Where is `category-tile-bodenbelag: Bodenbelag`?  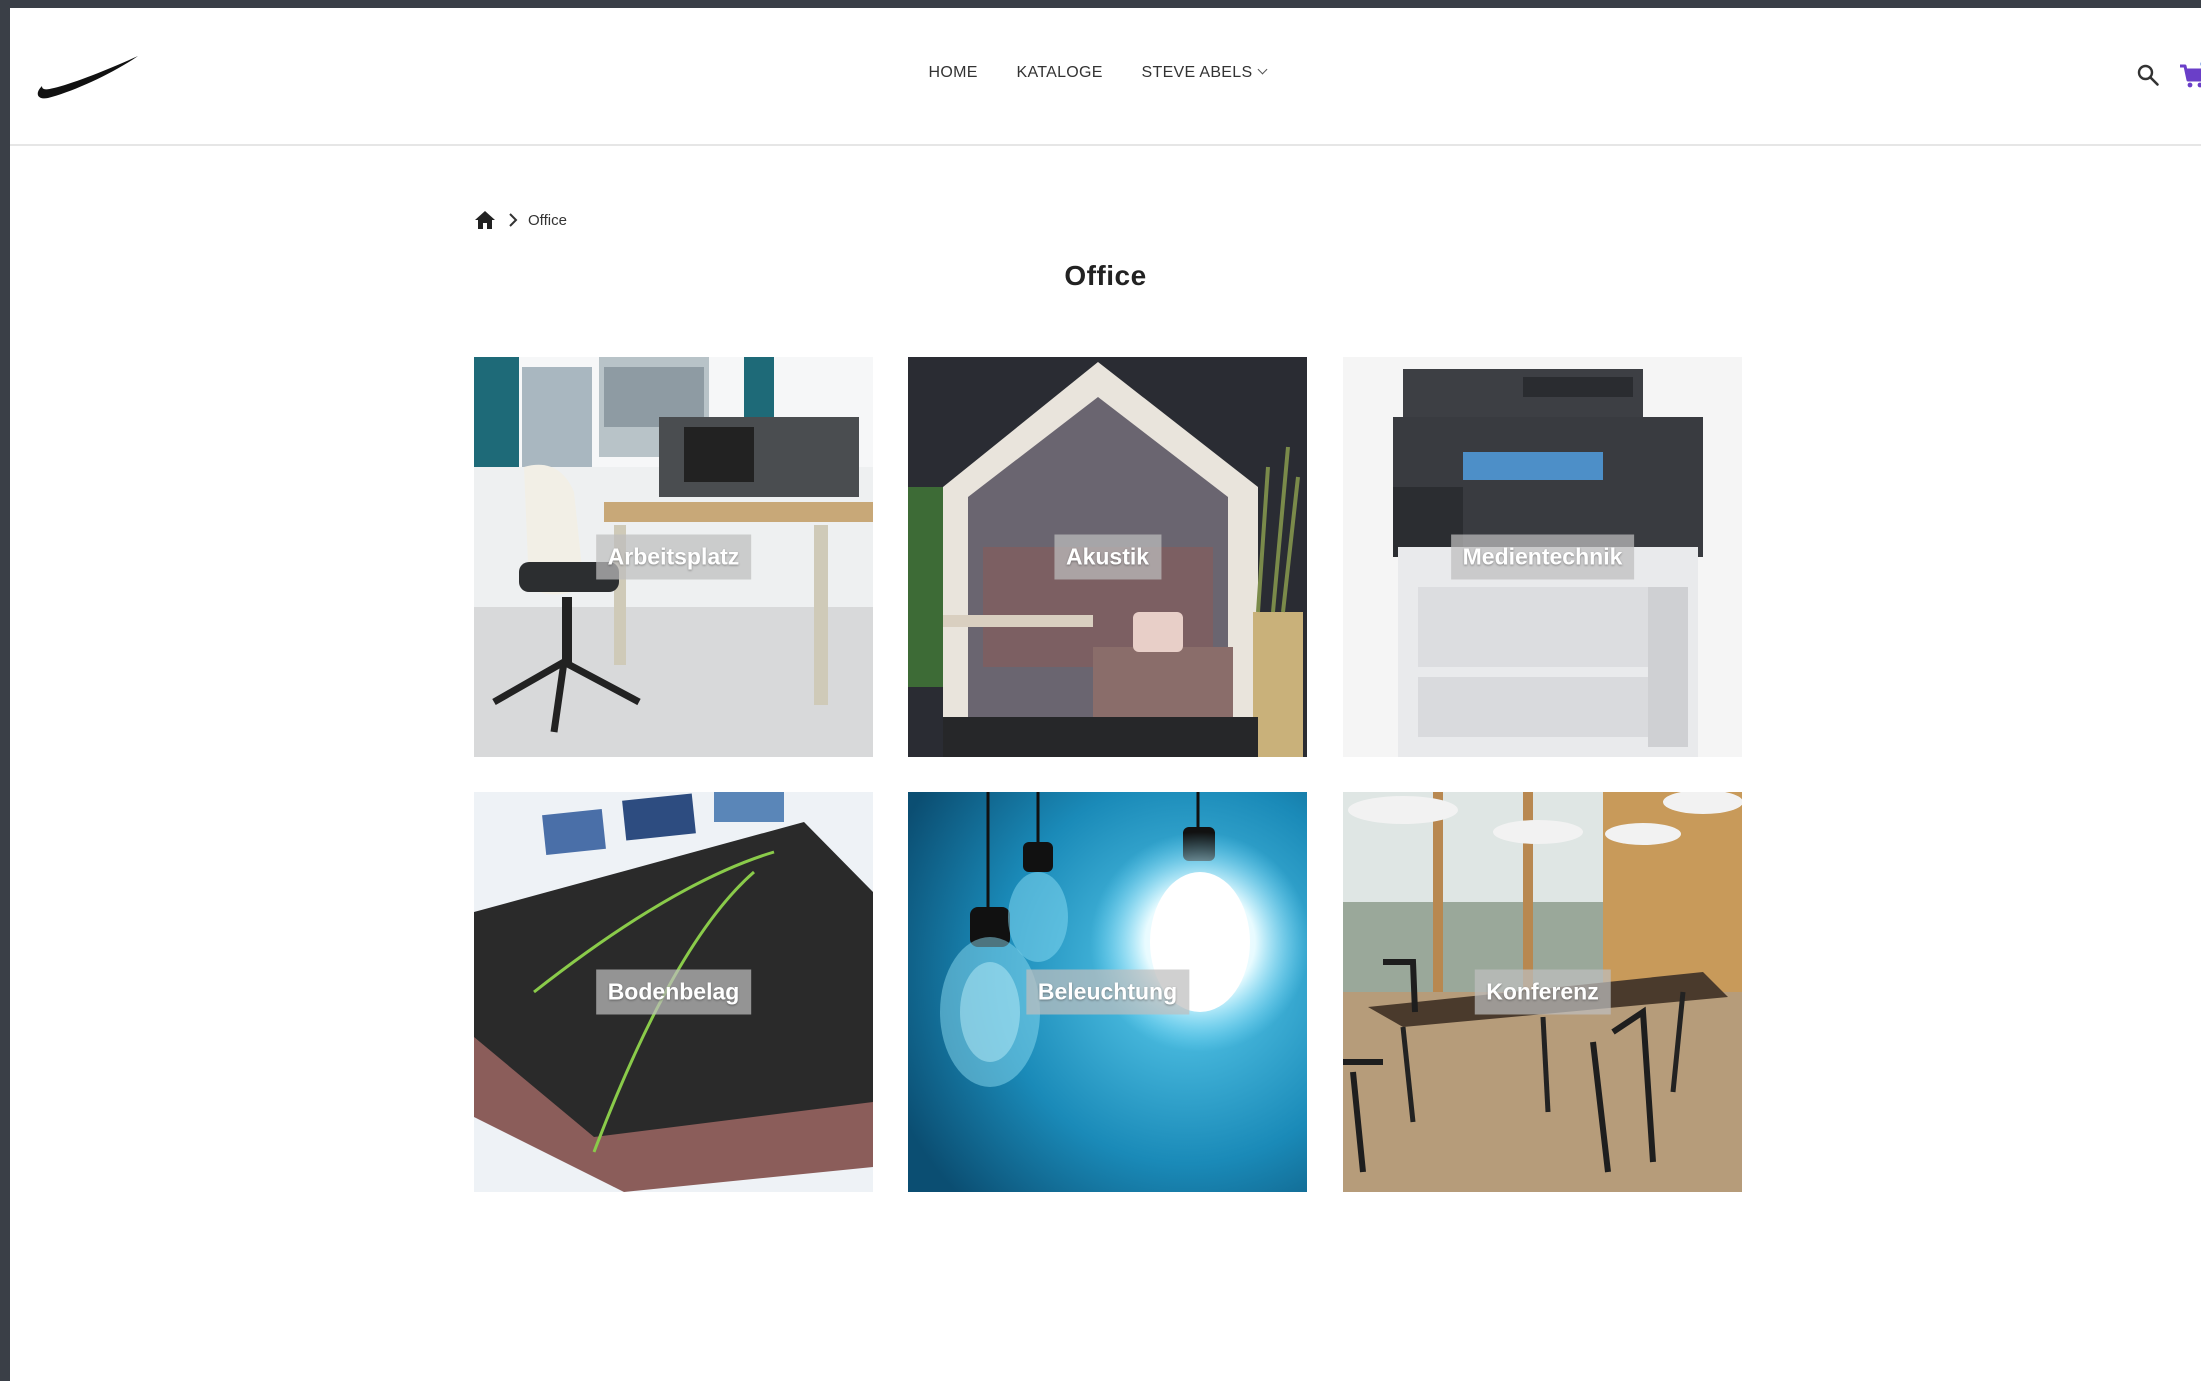 category-tile-bodenbelag: Bodenbelag is located at coordinates (673, 992).